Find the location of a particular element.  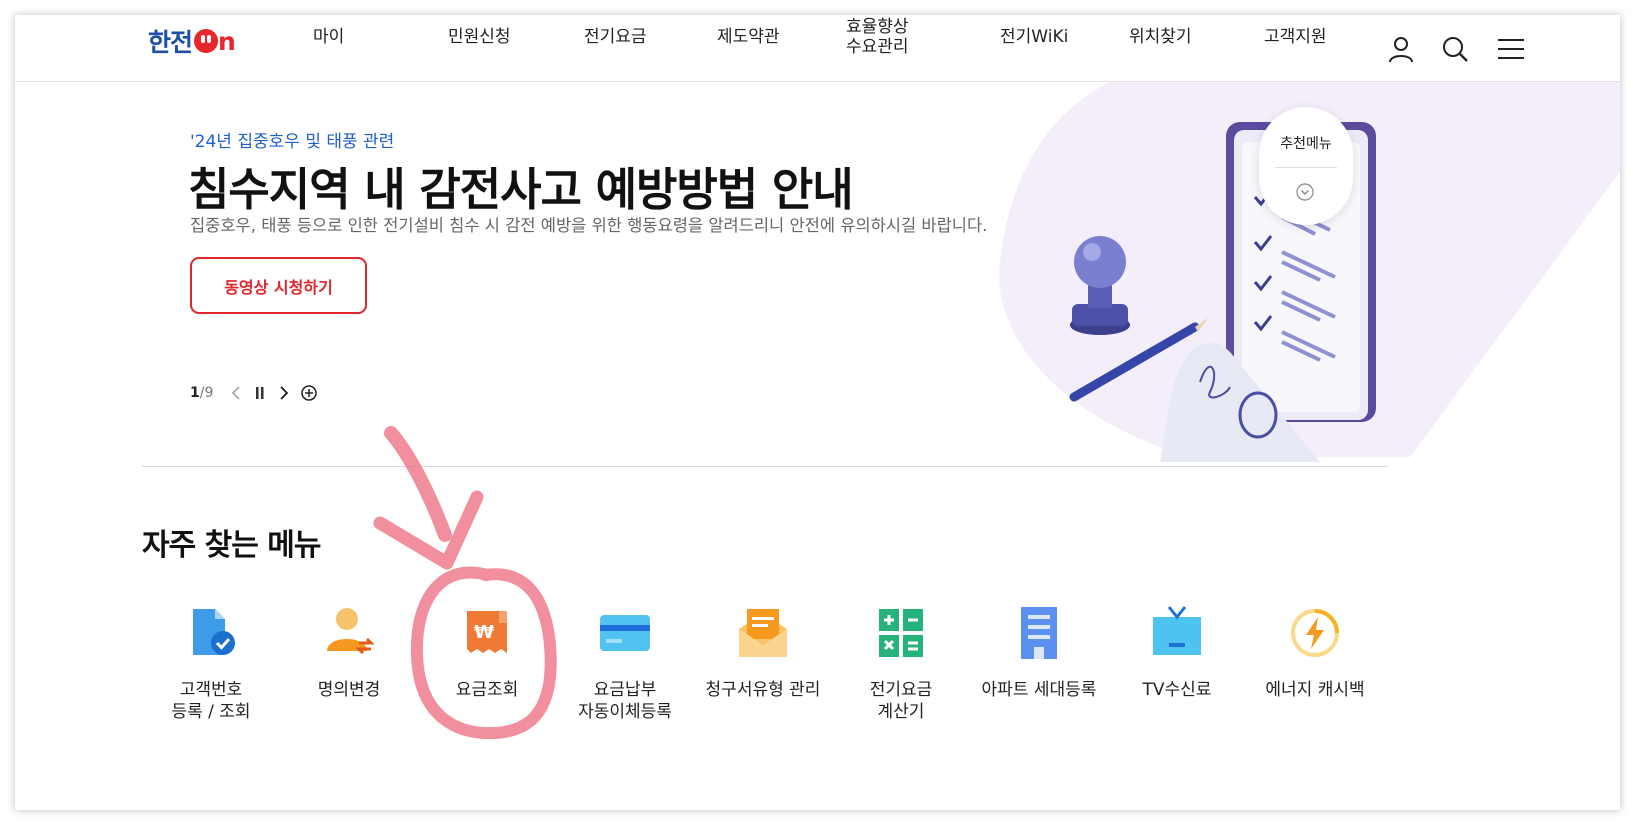

menu-label-2: 등록 / 조회 is located at coordinates (211, 712).